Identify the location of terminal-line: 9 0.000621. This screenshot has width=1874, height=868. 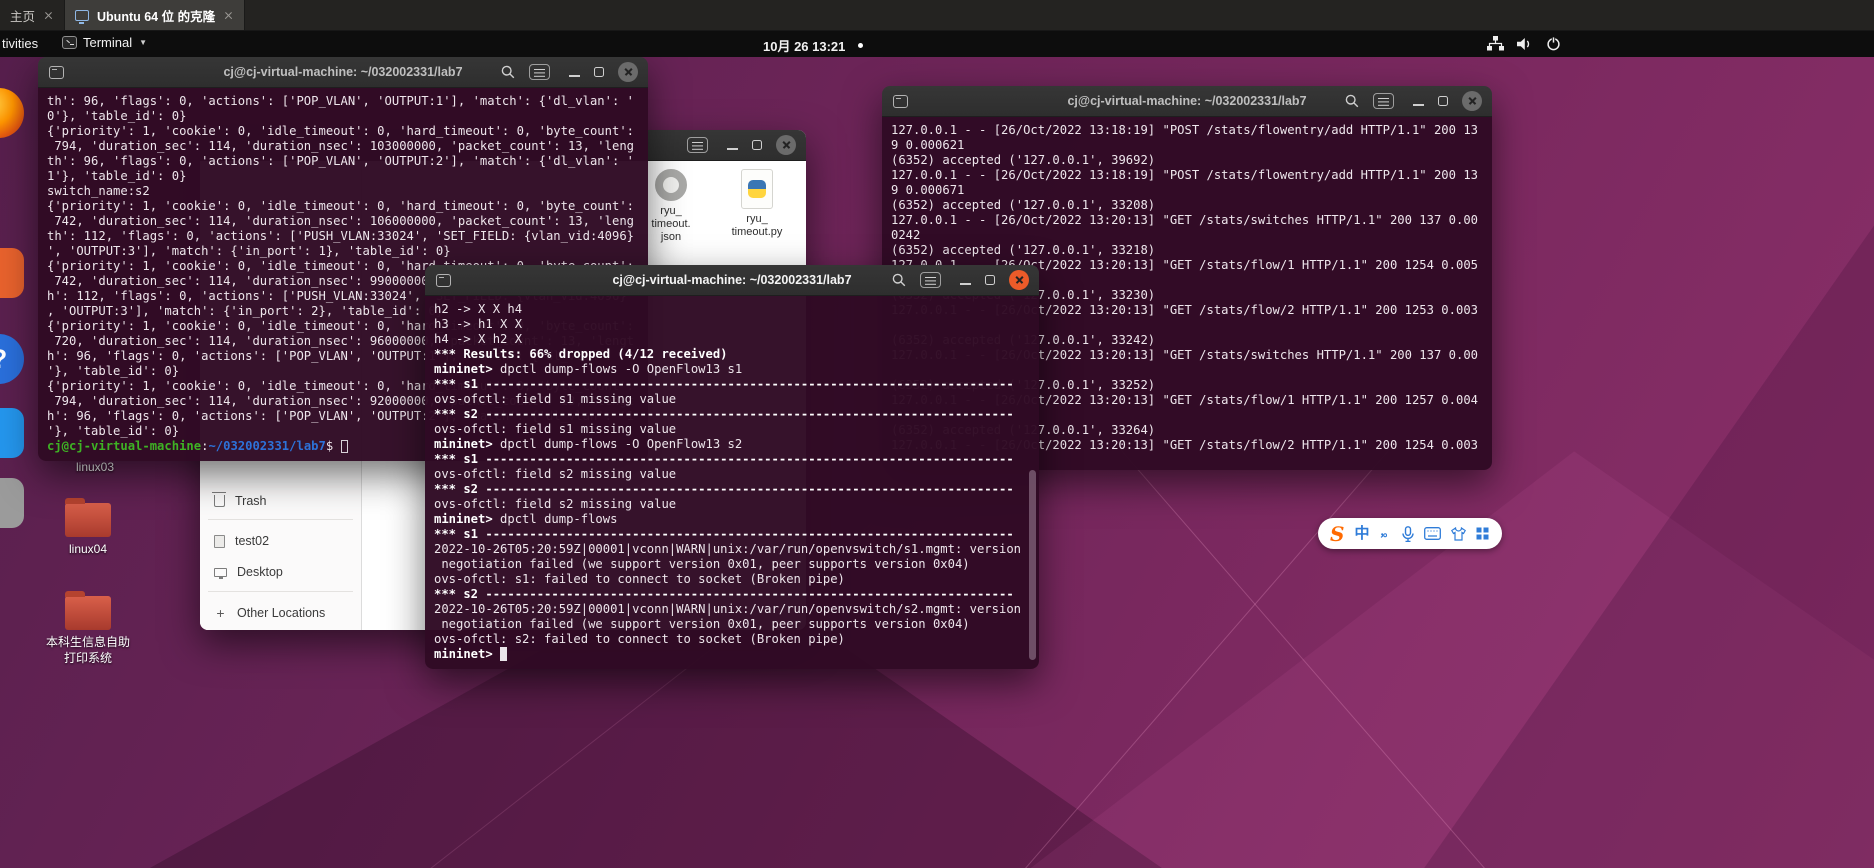
(928, 145).